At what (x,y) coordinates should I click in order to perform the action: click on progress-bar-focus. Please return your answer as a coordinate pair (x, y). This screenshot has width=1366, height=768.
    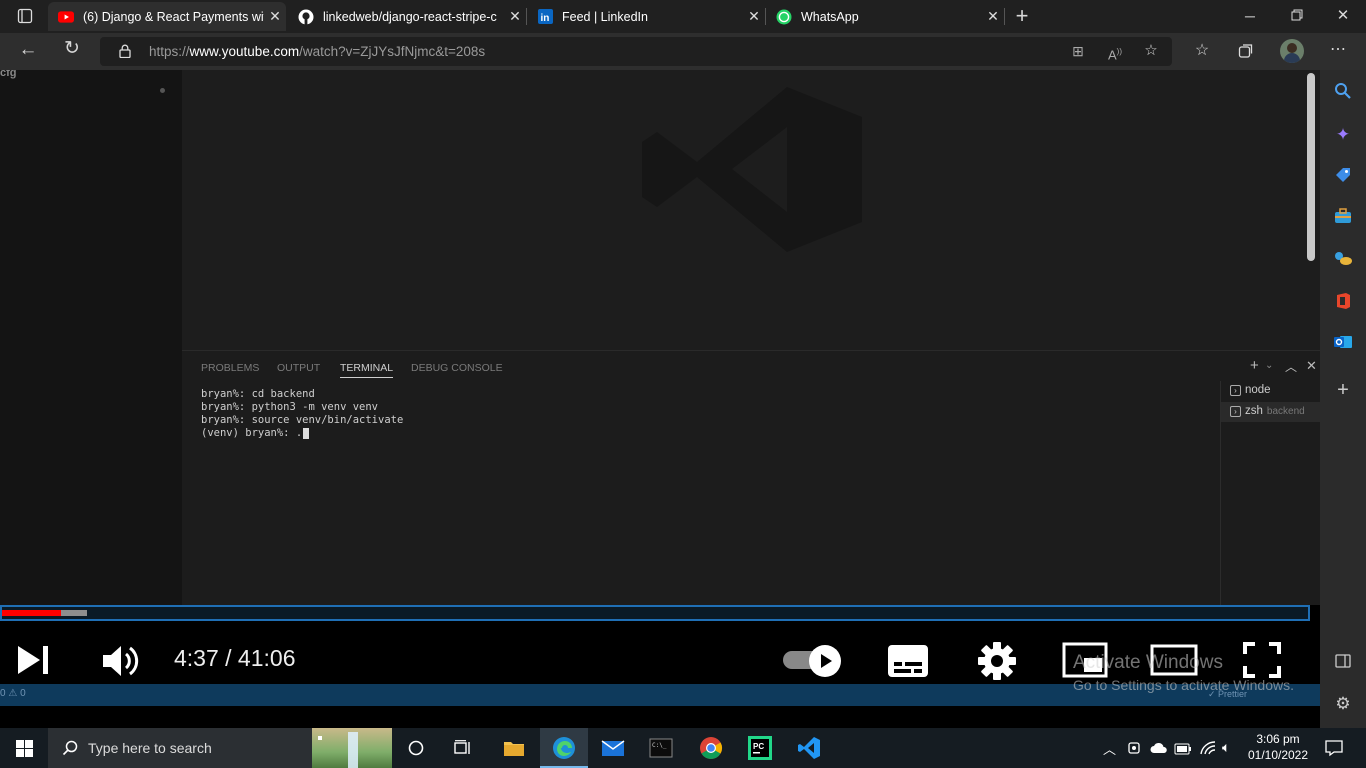
    Looking at the image, I should click on (655, 613).